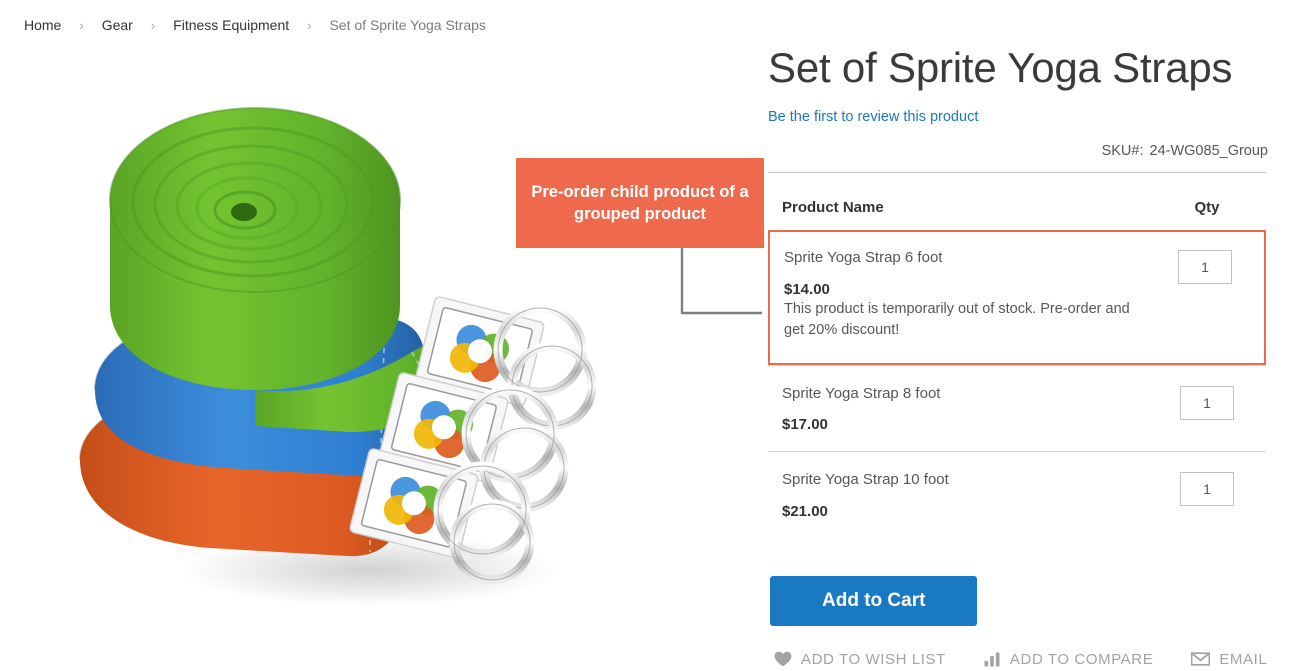 This screenshot has width=1299, height=671. What do you see at coordinates (833, 208) in the screenshot?
I see `column-header-product-name: Product Name` at bounding box center [833, 208].